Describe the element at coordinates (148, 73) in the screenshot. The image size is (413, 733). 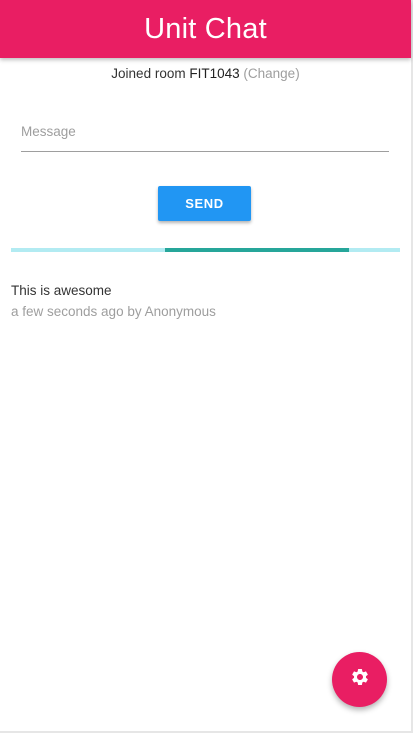
I see `room-prefix: Joined room` at that location.